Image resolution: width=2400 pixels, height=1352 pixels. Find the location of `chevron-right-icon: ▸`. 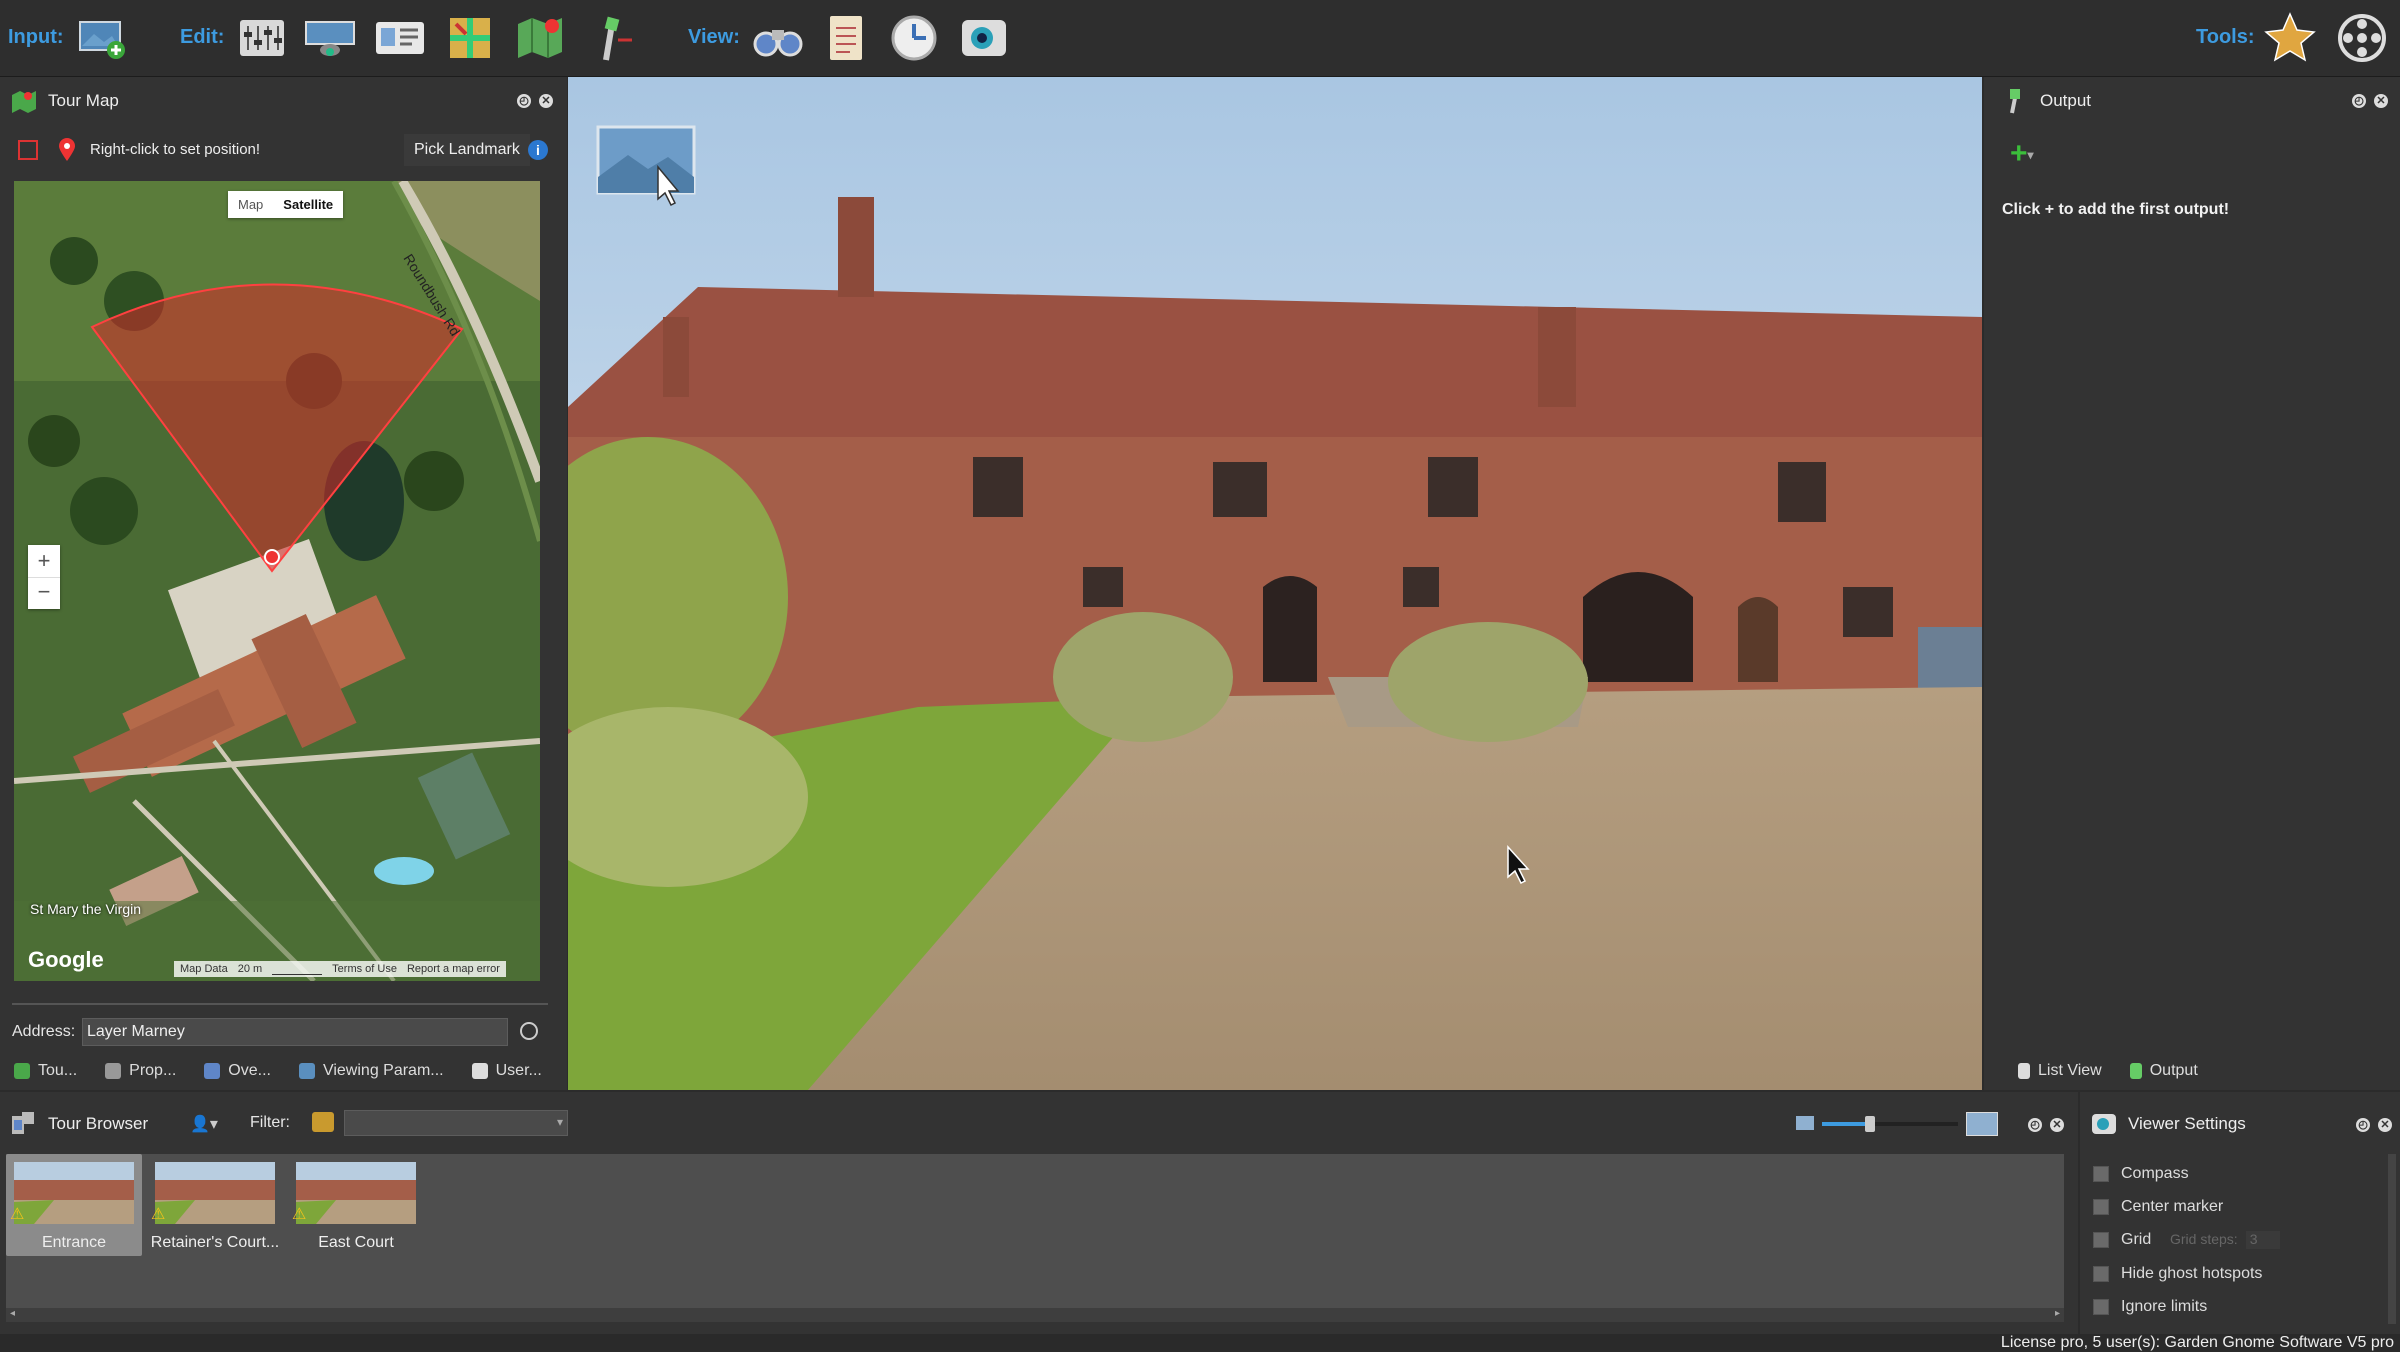

chevron-right-icon: ▸ is located at coordinates (2057, 1313).